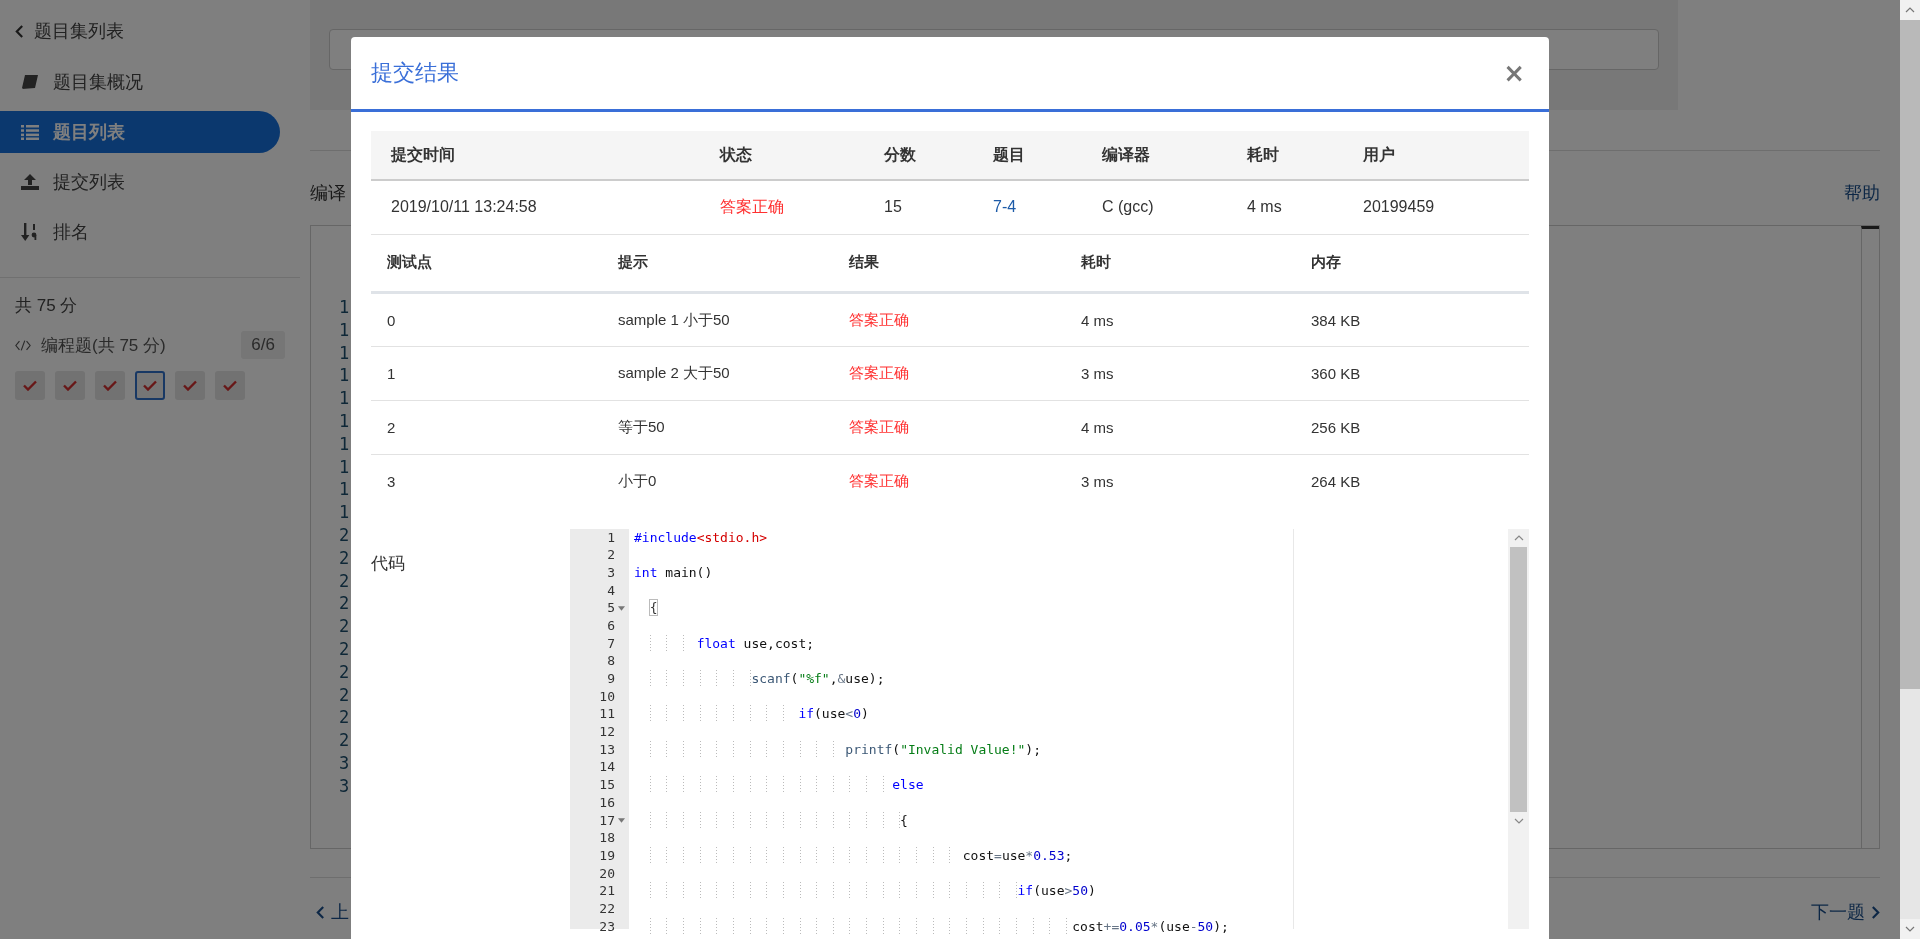  I want to click on line-number: 8, so click(611, 661).